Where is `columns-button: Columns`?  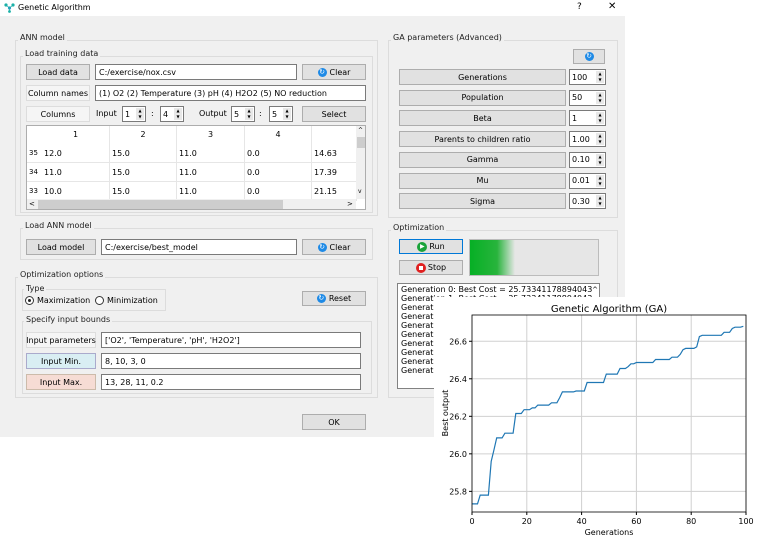
columns-button: Columns is located at coordinates (58, 114).